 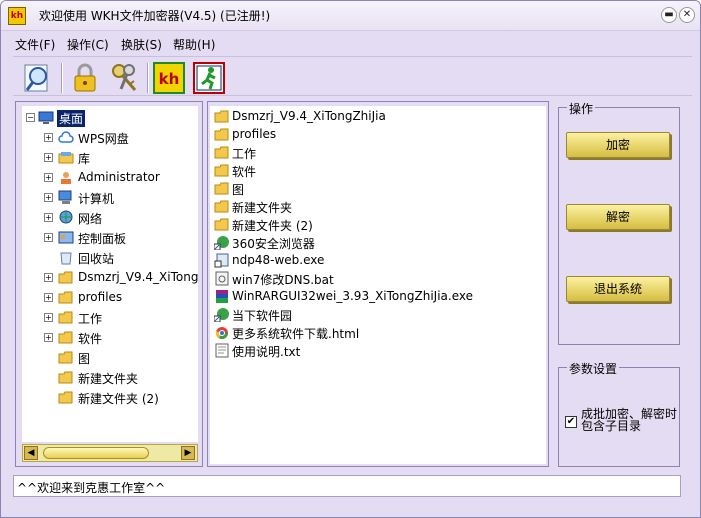 I want to click on desktop-icon, so click(x=46, y=117).